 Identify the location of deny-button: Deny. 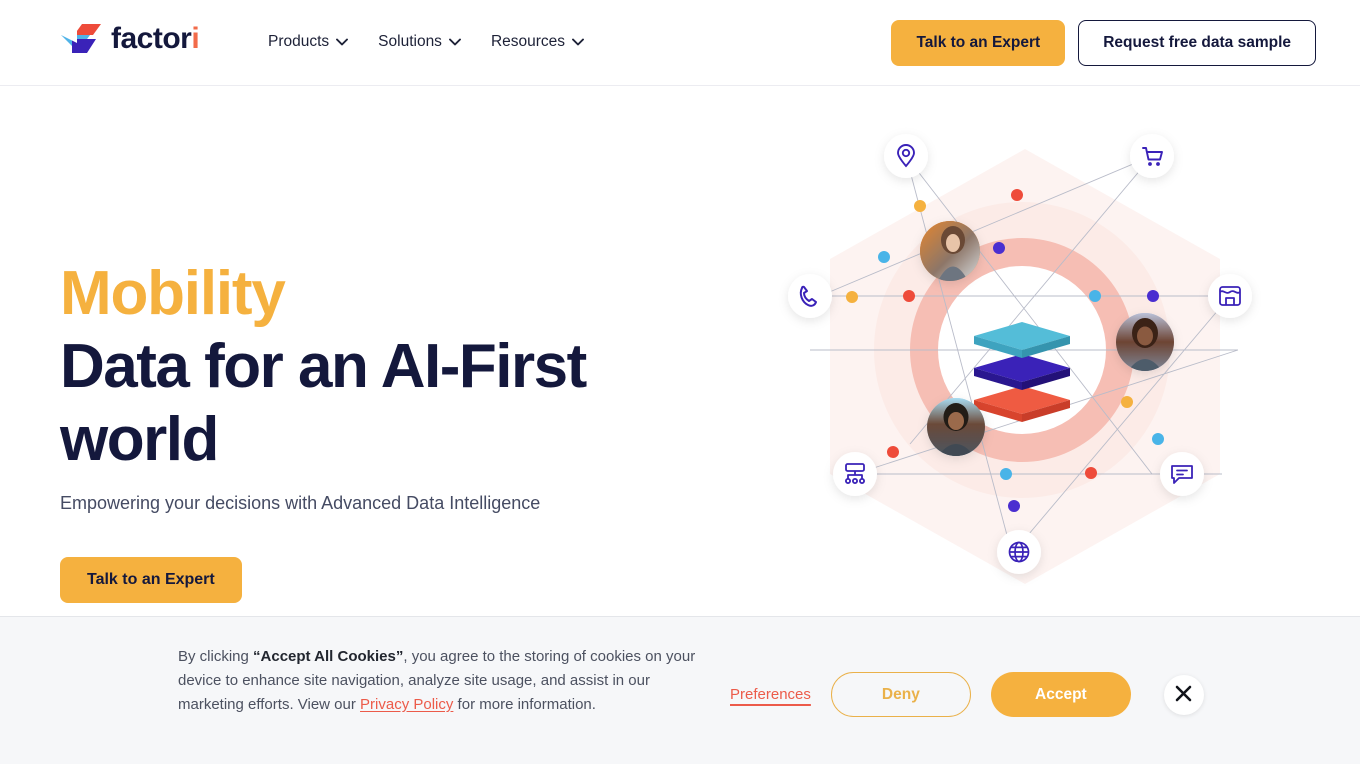
(900, 694).